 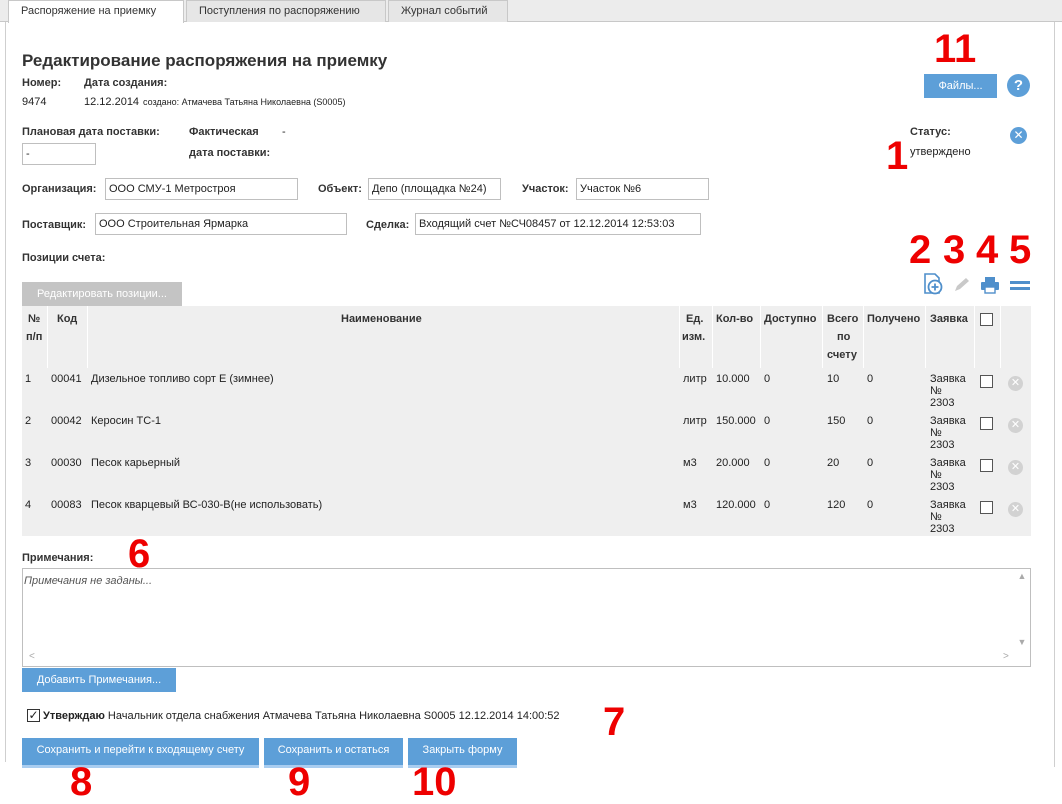 What do you see at coordinates (642, 189) in the screenshot?
I see `section-input: Участок №6` at bounding box center [642, 189].